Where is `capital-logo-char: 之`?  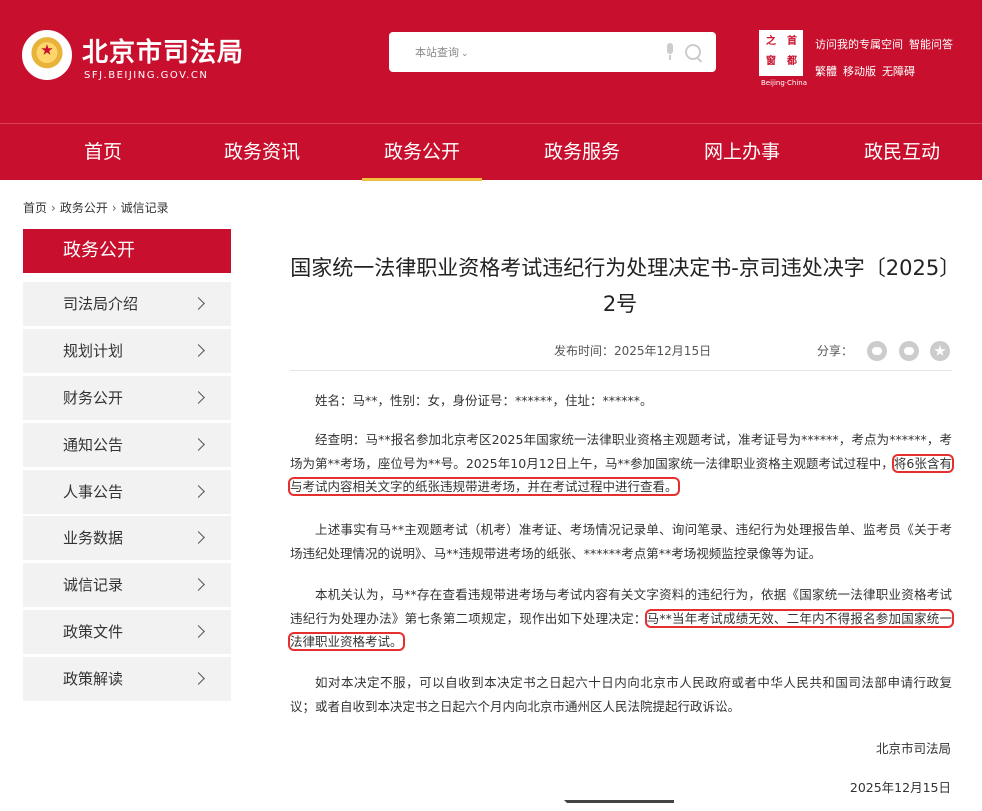 capital-logo-char: 之 is located at coordinates (771, 41).